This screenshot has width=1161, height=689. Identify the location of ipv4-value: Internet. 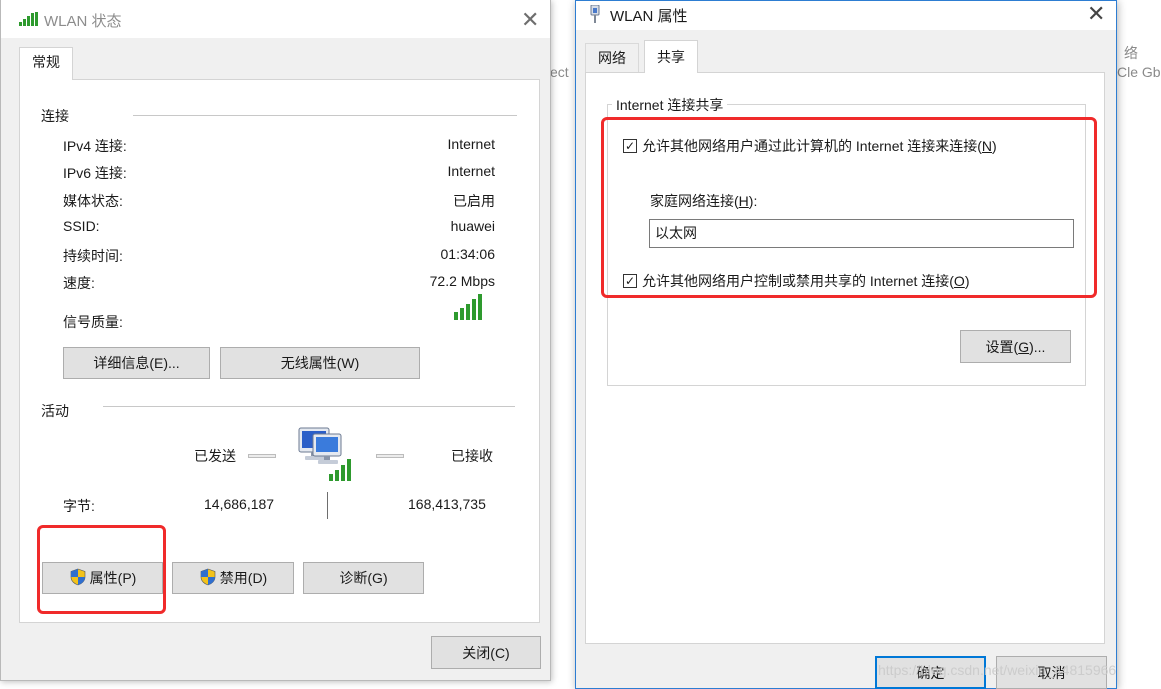
(471, 144).